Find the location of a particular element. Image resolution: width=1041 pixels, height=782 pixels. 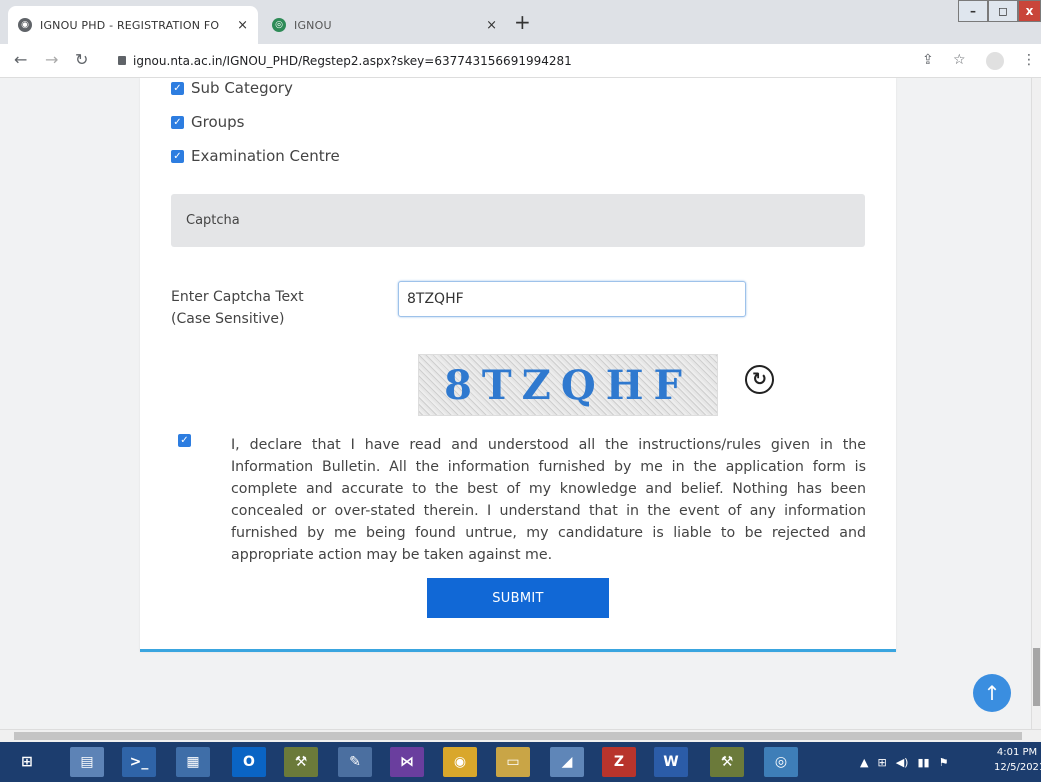

profile-avatar-icon is located at coordinates (995, 61).